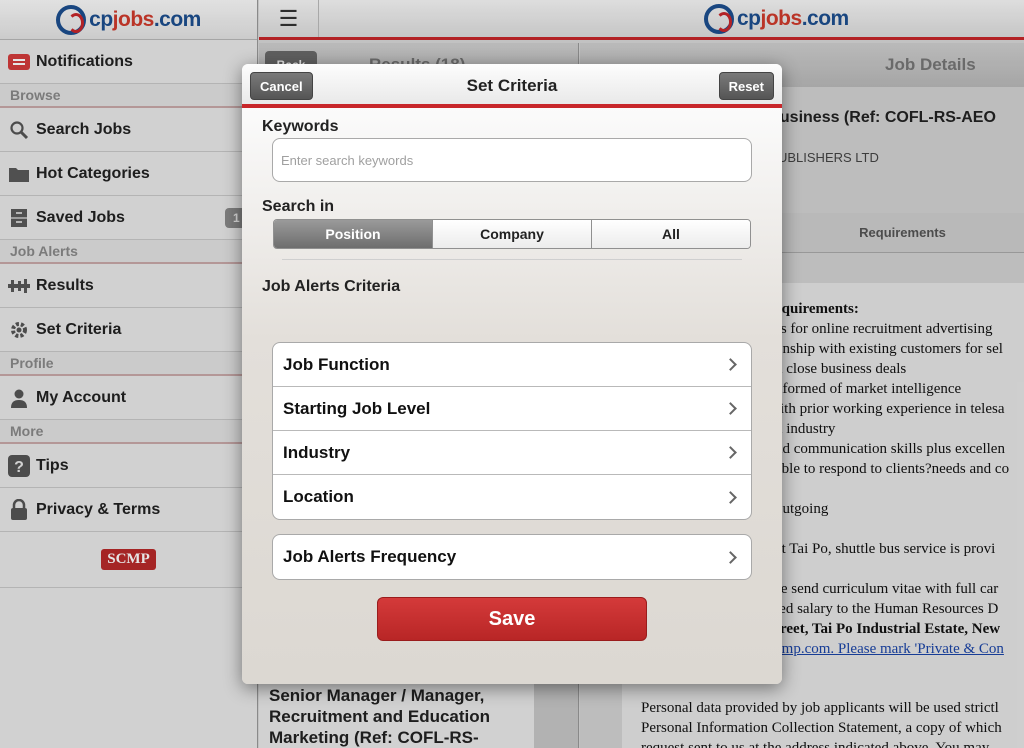 This screenshot has width=1024, height=748. I want to click on dialog-title: Set Criteria, so click(512, 85).